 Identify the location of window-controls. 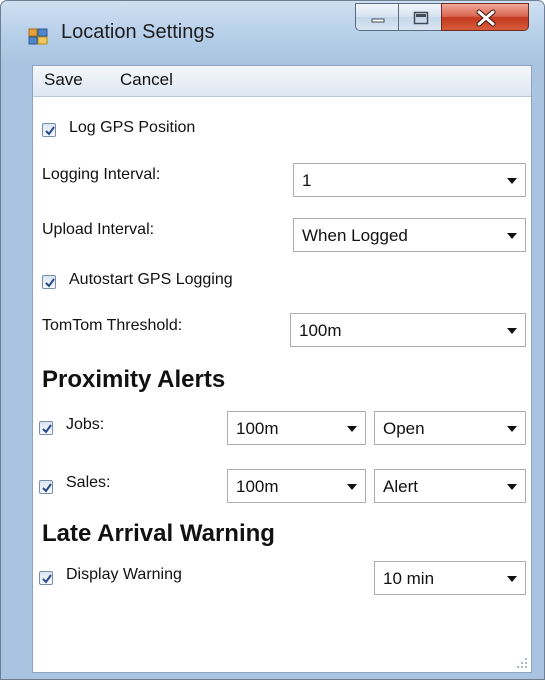
(442, 18).